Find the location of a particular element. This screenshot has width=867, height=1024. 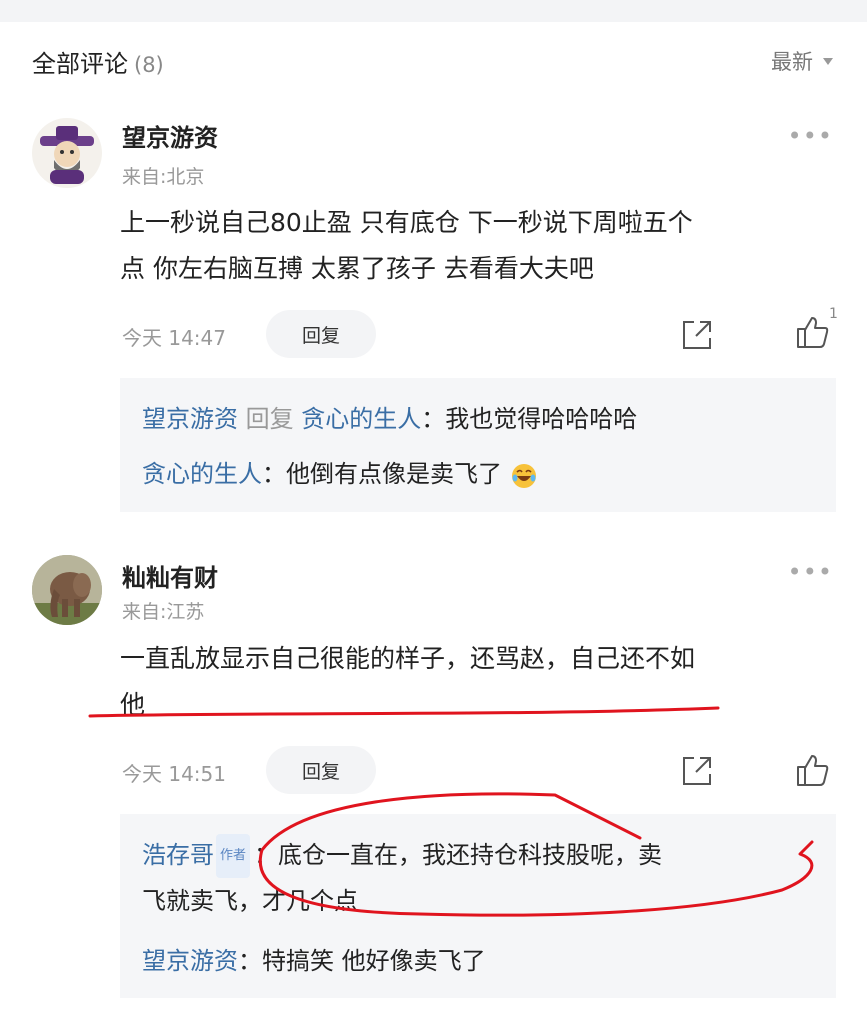

reply-text: 我也觉得哈哈哈哈 is located at coordinates (541, 419).